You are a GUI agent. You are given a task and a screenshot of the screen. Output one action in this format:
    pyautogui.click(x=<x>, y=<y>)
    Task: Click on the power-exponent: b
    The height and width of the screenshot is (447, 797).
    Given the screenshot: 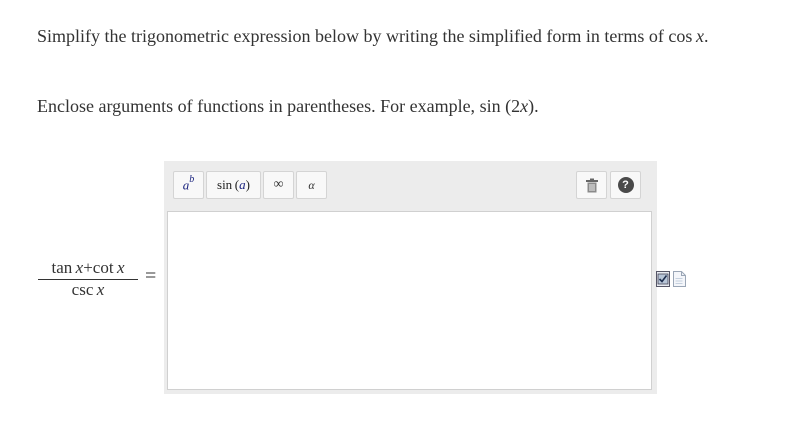 What is the action you would take?
    pyautogui.click(x=192, y=180)
    